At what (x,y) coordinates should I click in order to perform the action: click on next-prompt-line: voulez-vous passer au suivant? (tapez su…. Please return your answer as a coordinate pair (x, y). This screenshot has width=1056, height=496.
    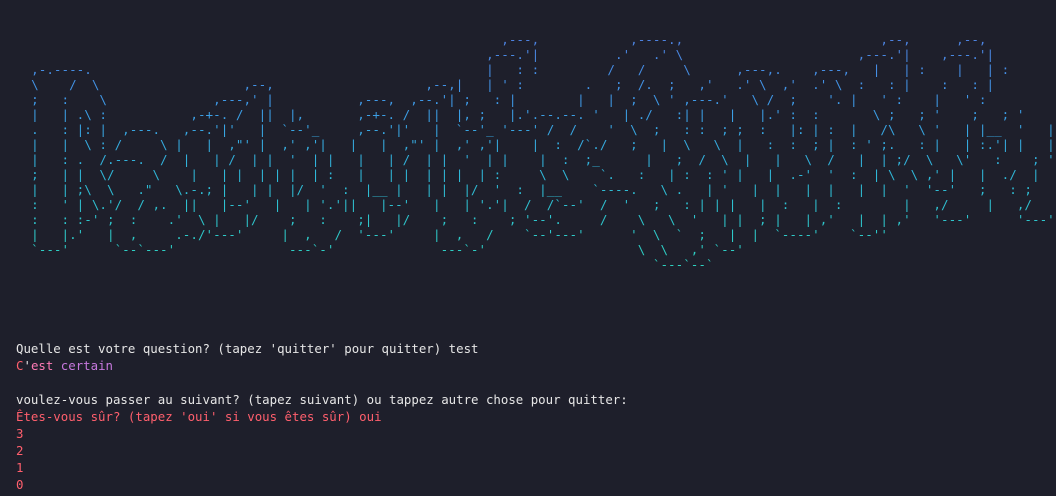
    Looking at the image, I should click on (322, 399).